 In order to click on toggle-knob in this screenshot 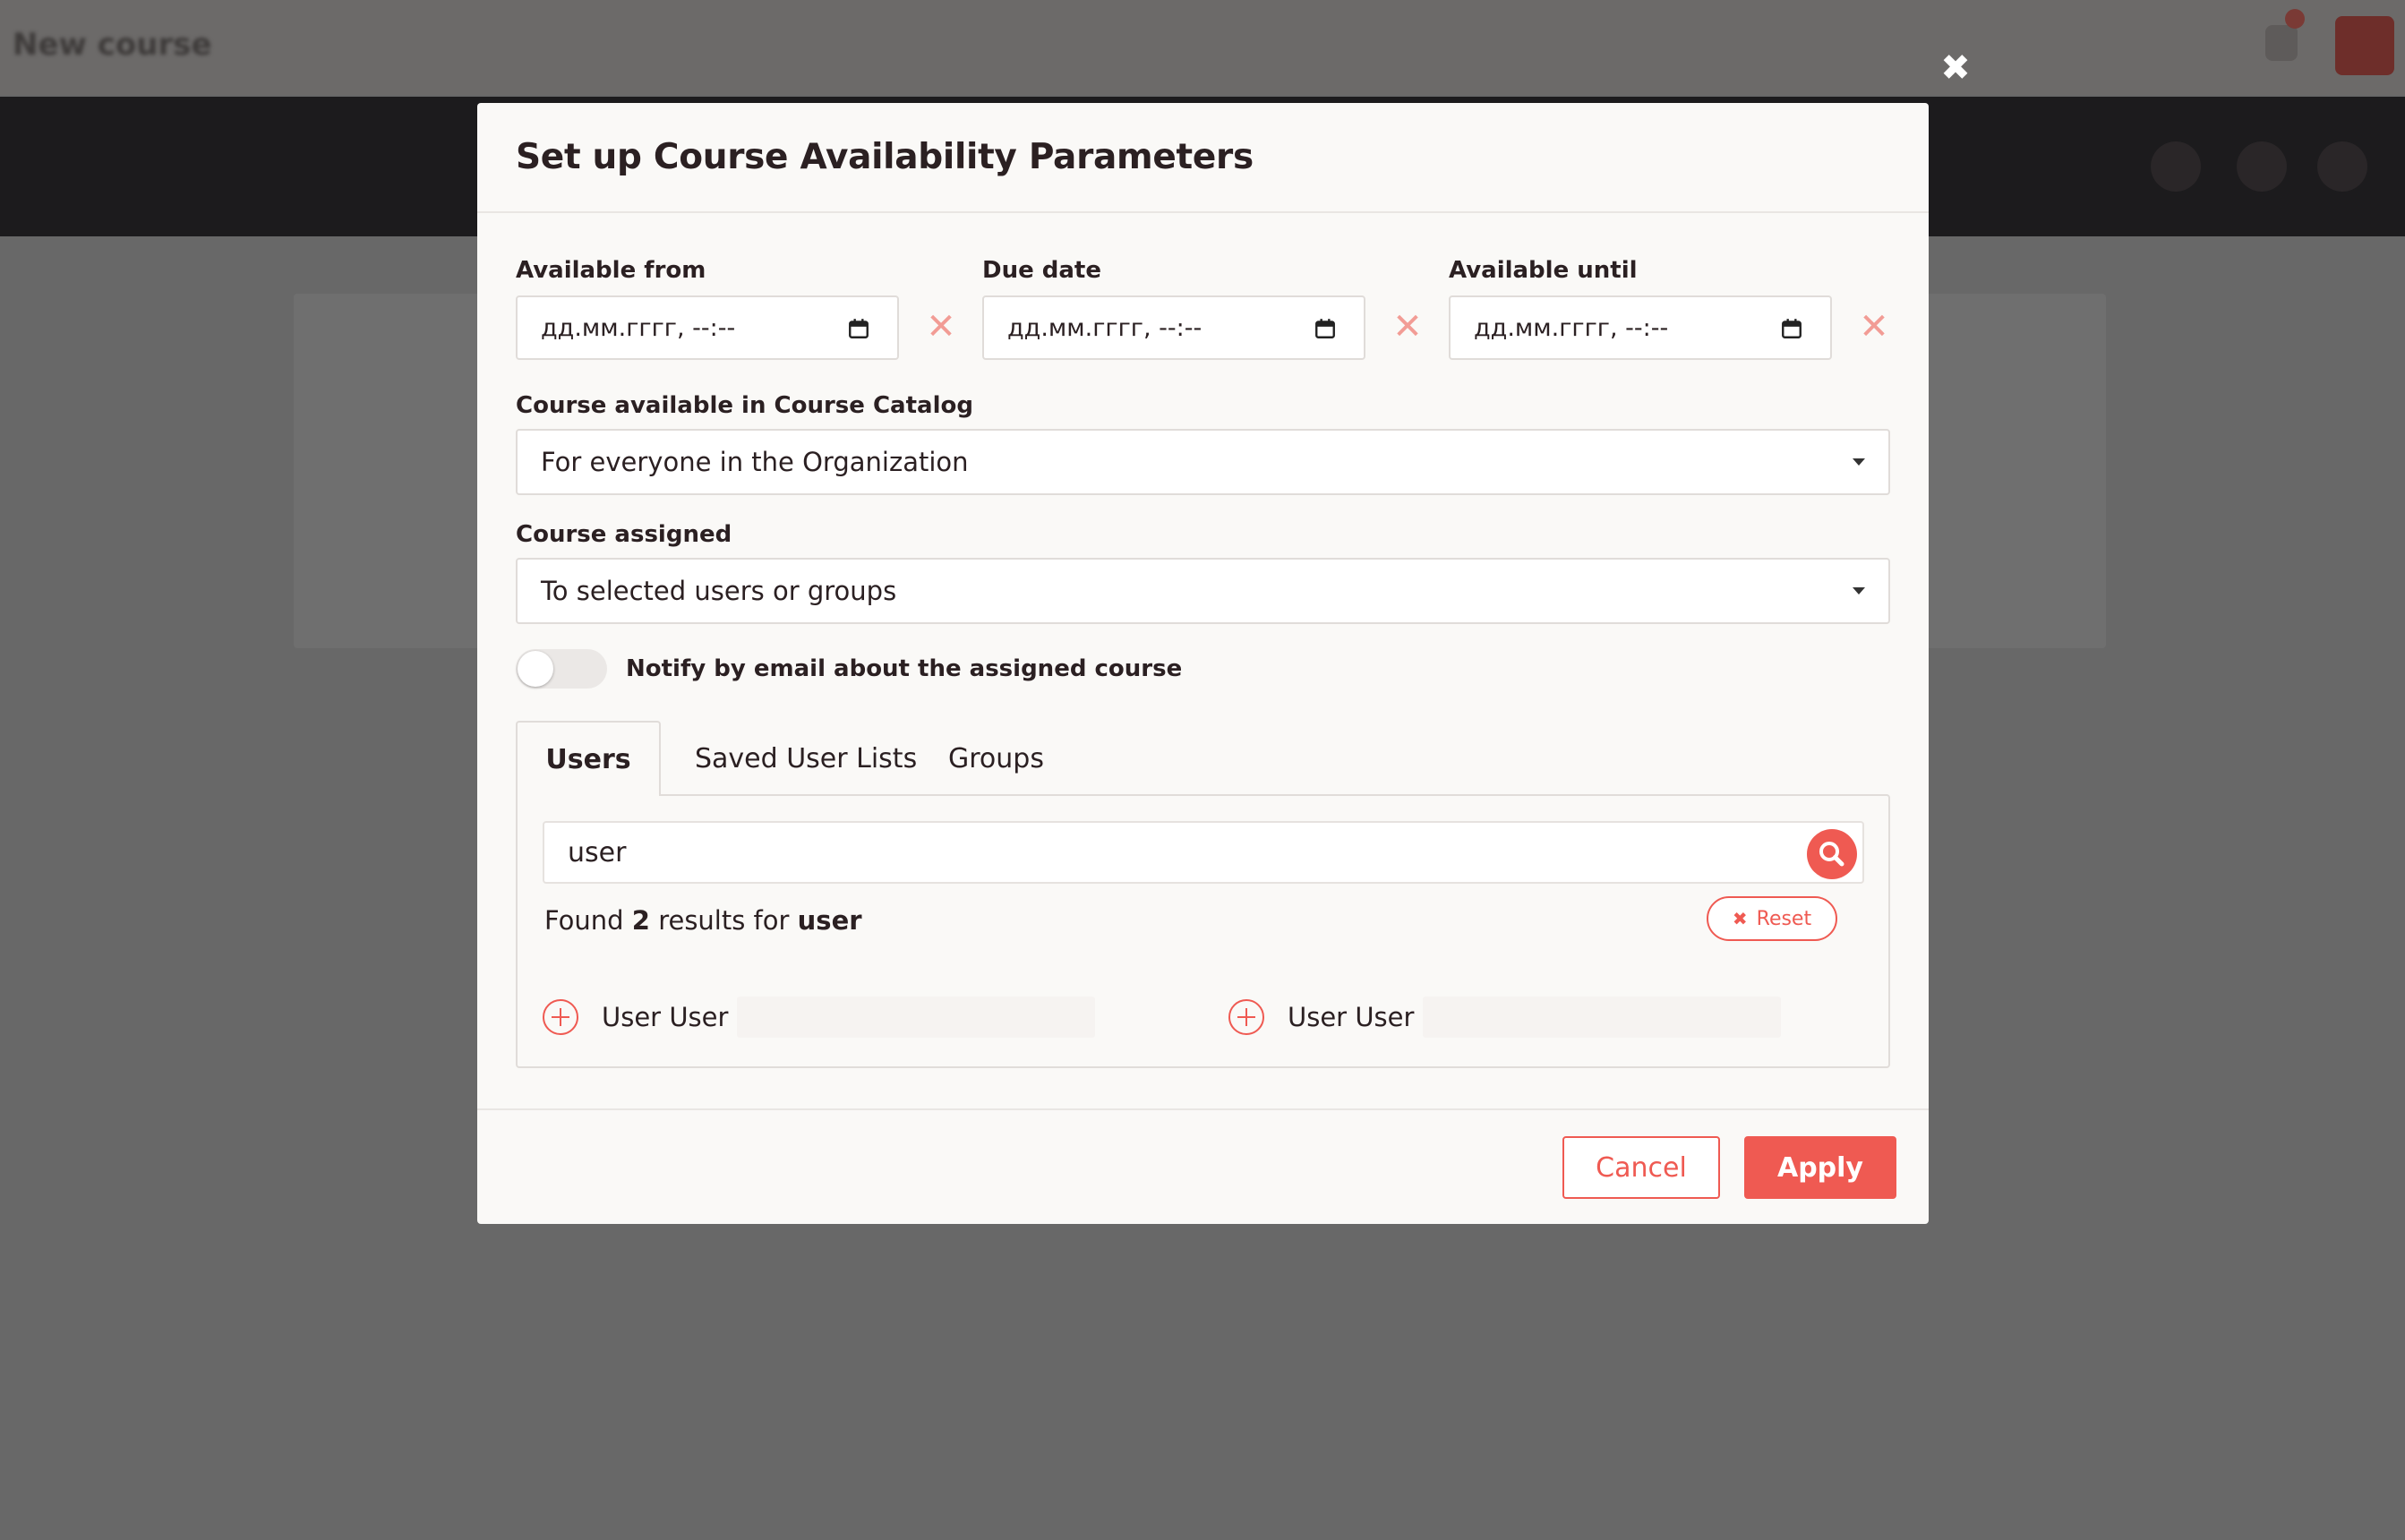, I will do `click(535, 669)`.